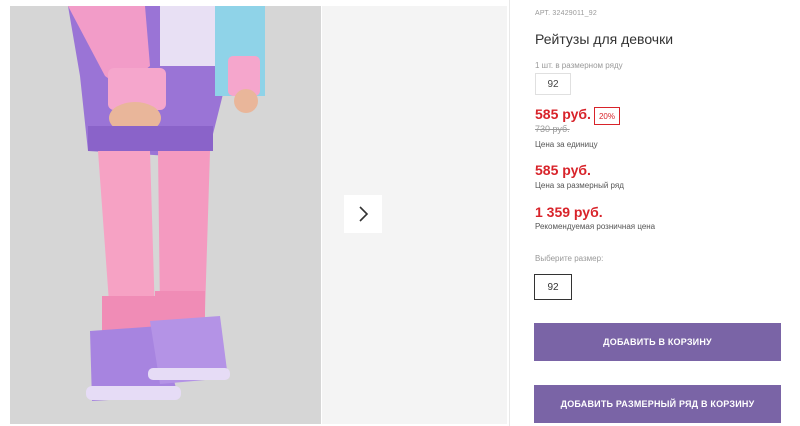 The image size is (800, 426). What do you see at coordinates (657, 342) in the screenshot?
I see `add-to-cart-button: Добавить в корзину` at bounding box center [657, 342].